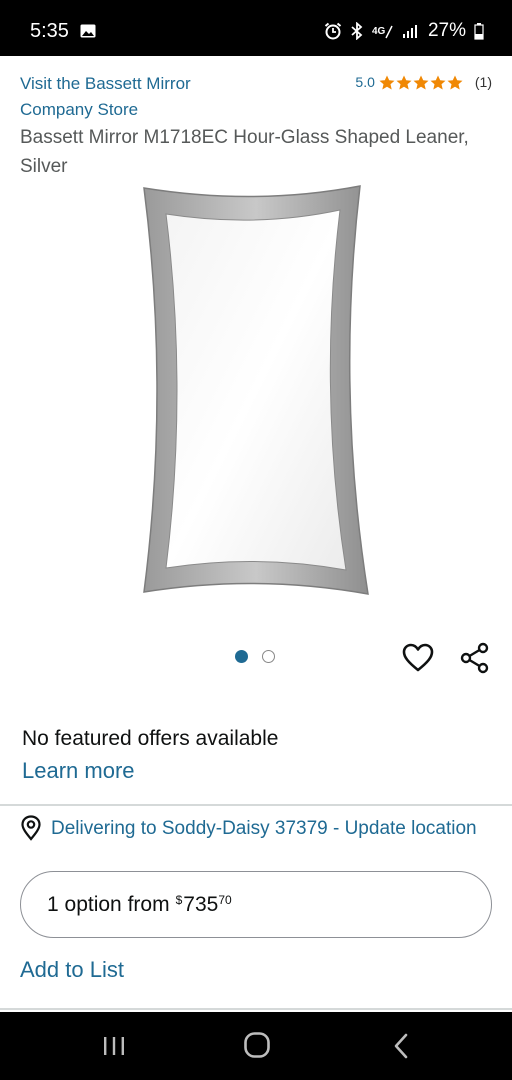 The image size is (512, 1080). What do you see at coordinates (446, 30) in the screenshot?
I see `battery-percentage: 27%` at bounding box center [446, 30].